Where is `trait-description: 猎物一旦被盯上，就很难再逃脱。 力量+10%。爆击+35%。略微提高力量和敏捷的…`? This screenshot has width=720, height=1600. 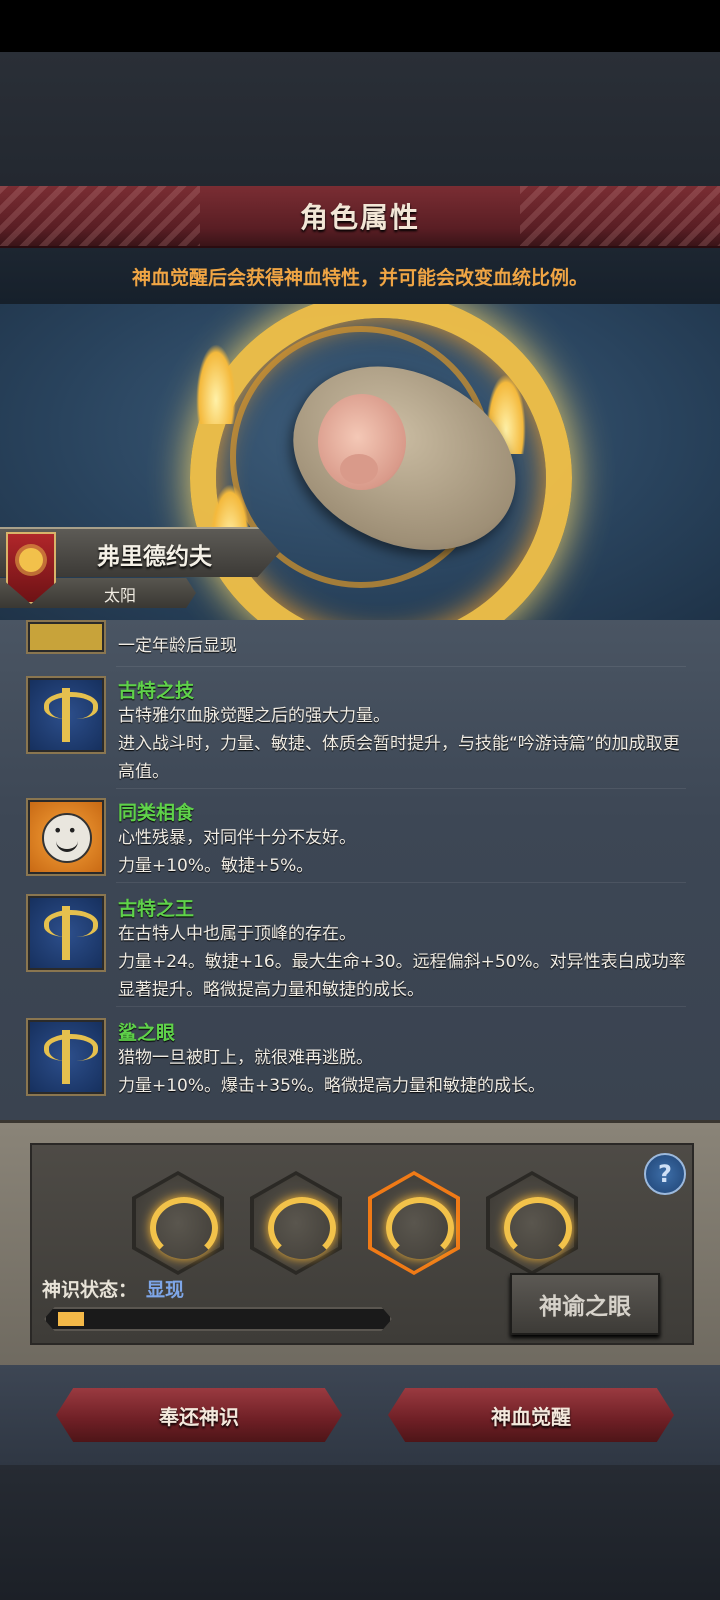 trait-description: 猎物一旦被盯上，就很难再逃脱。 力量+10%。爆击+35%。略微提高力量和敏捷的… is located at coordinates (332, 1072).